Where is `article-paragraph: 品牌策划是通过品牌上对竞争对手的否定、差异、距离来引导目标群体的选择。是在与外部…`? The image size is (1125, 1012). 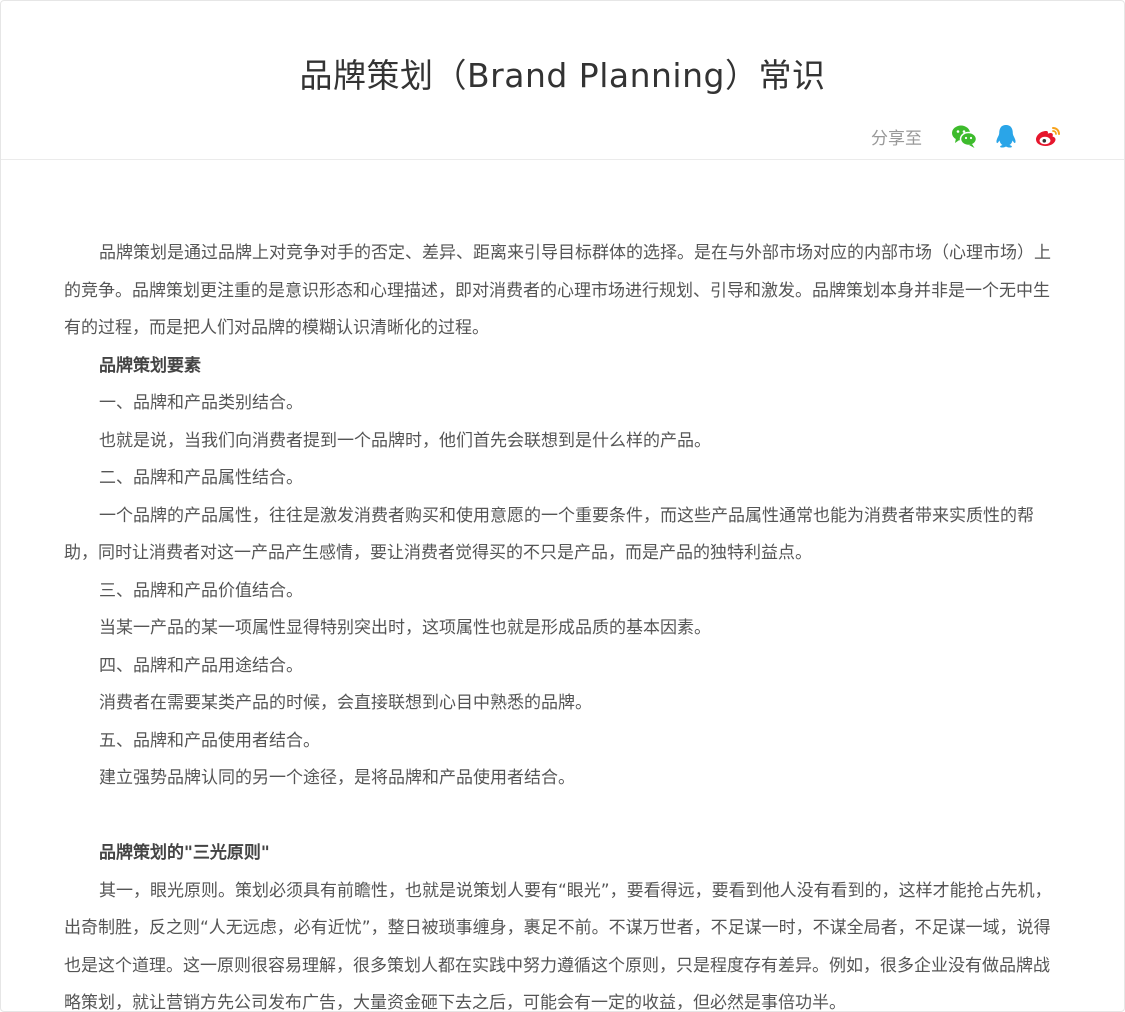 article-paragraph: 品牌策划是通过品牌上对竞争对手的否定、差异、距离来引导目标群体的选择。是在与外部… is located at coordinates (564, 291).